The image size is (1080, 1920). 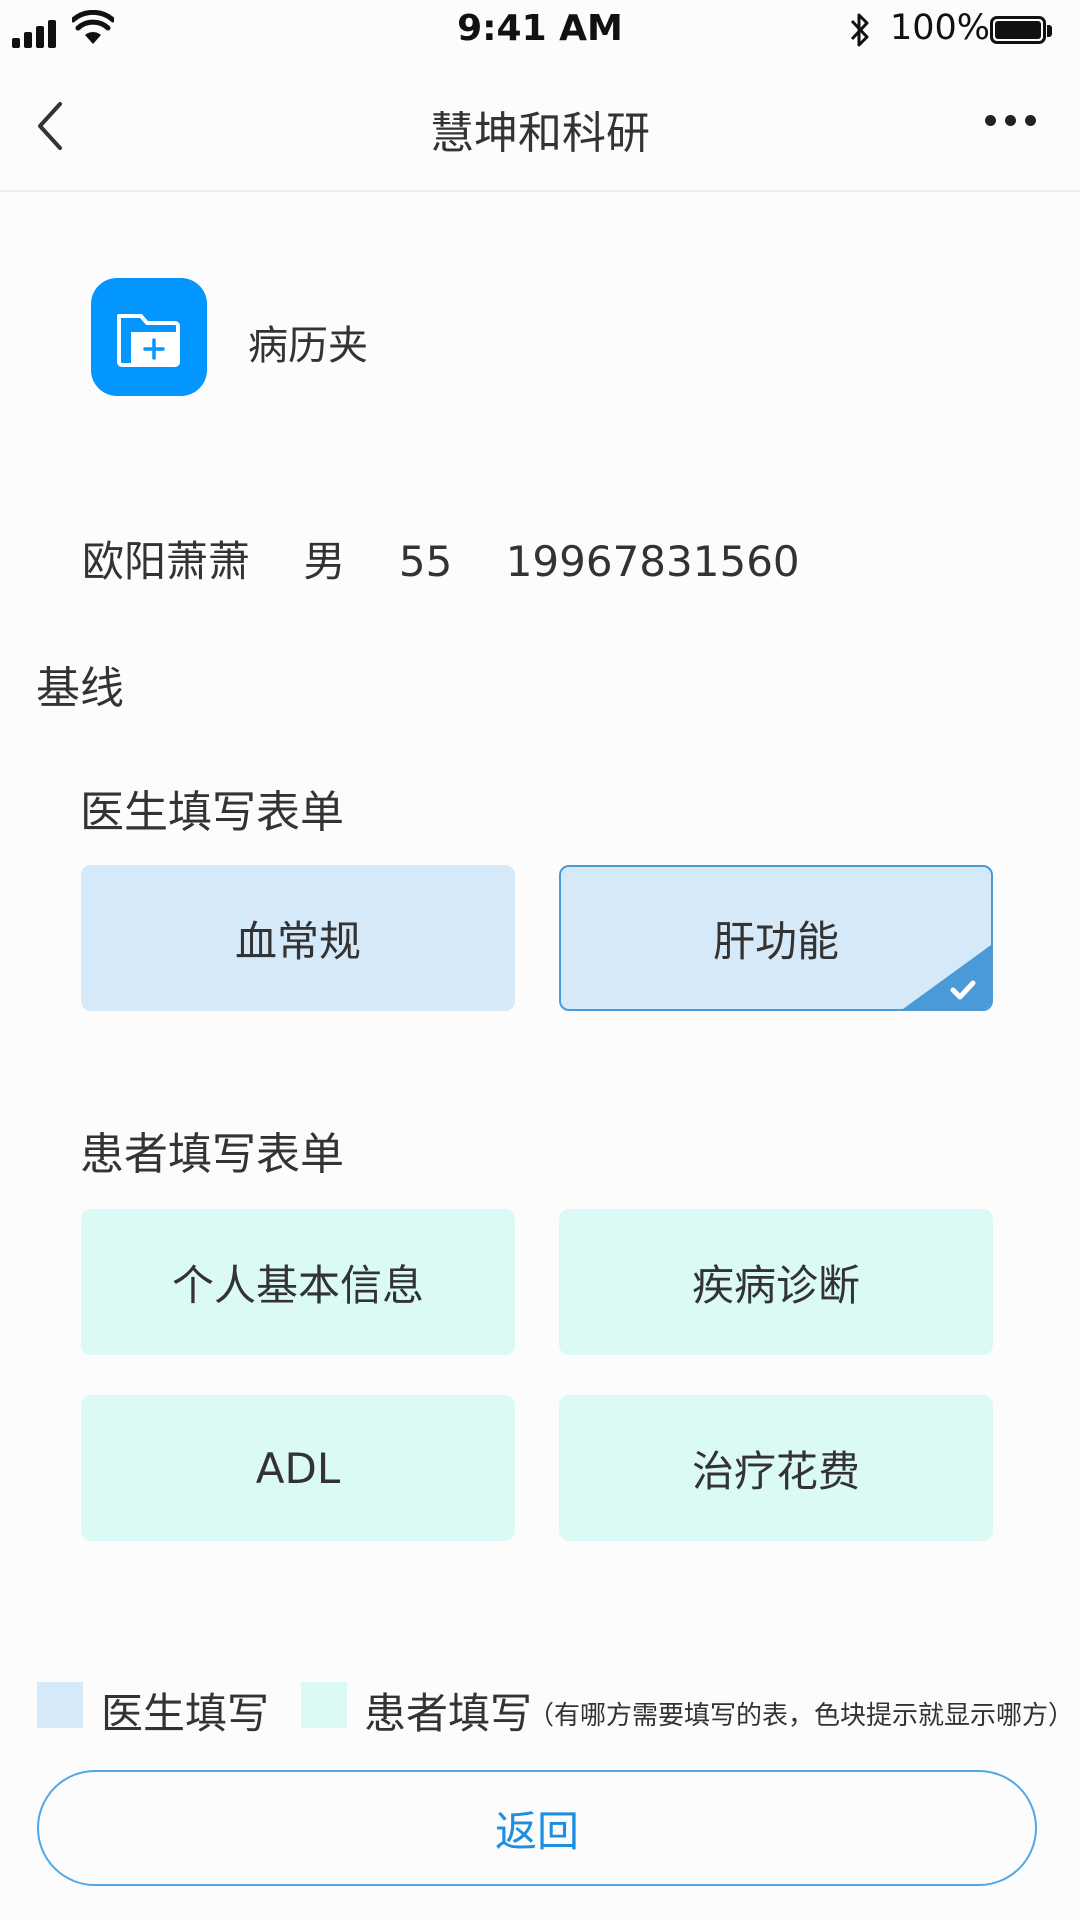 What do you see at coordinates (940, 28) in the screenshot?
I see `battery-percent: 100%` at bounding box center [940, 28].